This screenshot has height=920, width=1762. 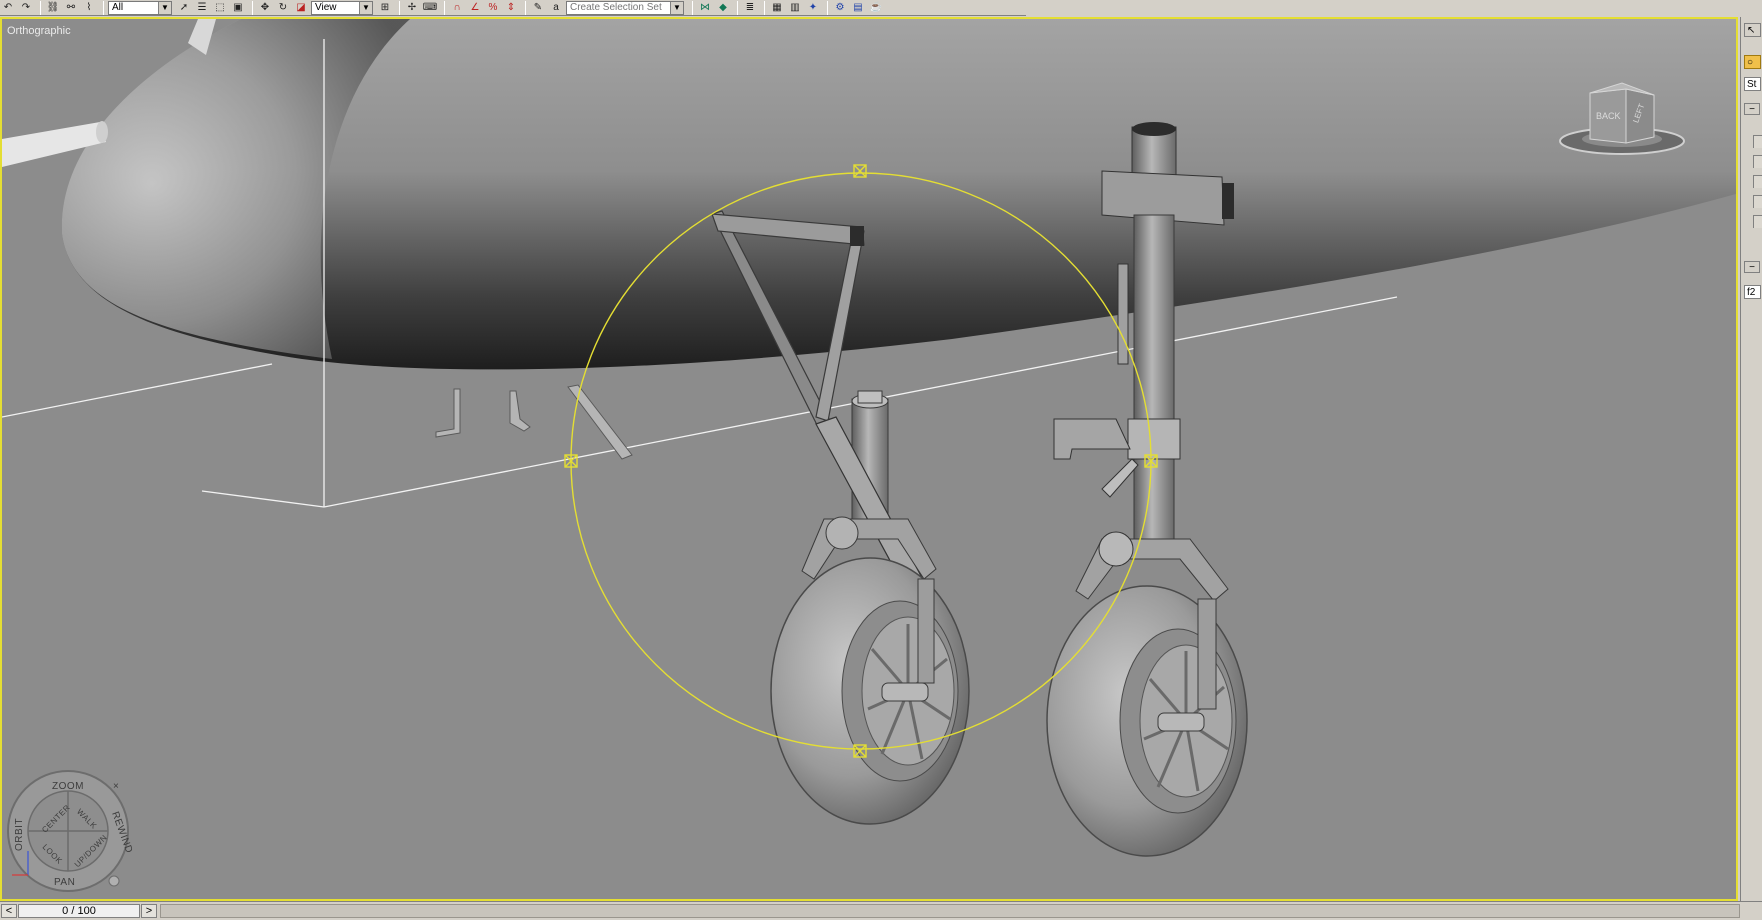 I want to click on viewport-label: Orthographic, so click(x=39, y=31).